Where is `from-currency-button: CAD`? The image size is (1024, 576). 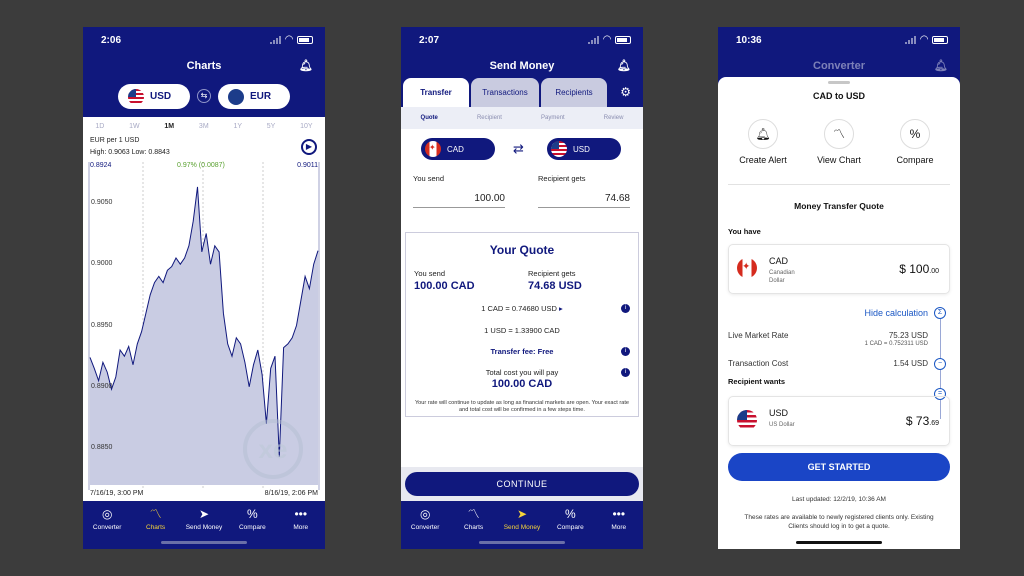
from-currency-button: CAD is located at coordinates (458, 149).